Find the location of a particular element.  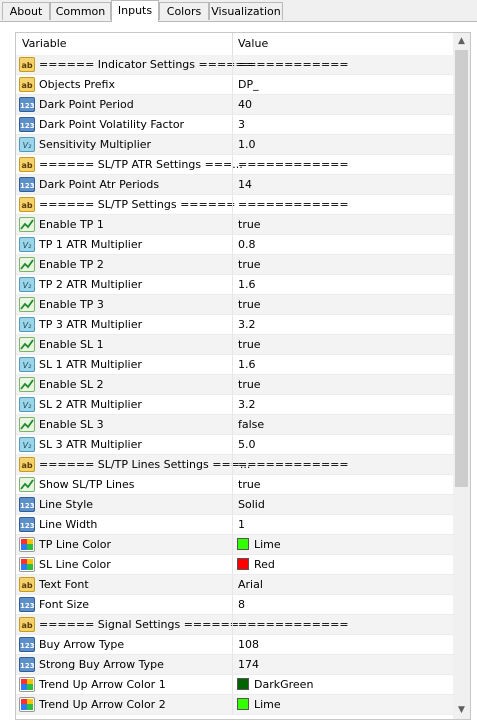

header-divider is located at coordinates (232, 44).